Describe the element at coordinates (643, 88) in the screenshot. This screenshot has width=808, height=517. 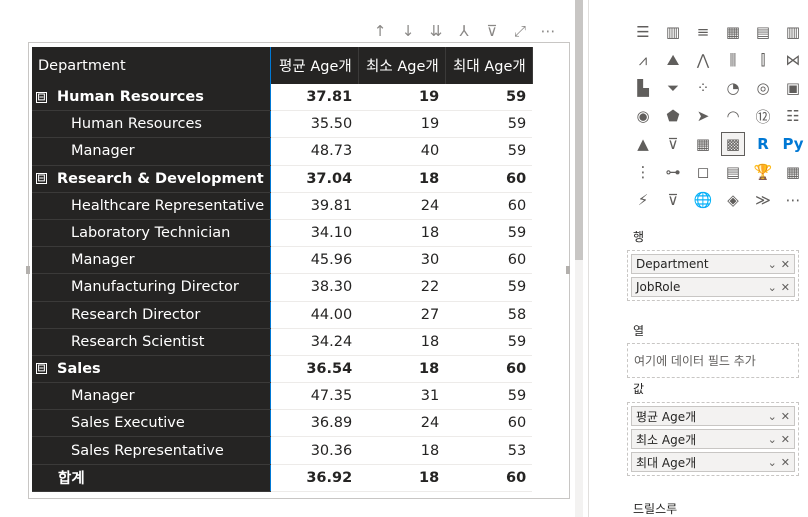
I see `waterfall-icon: ▙` at that location.